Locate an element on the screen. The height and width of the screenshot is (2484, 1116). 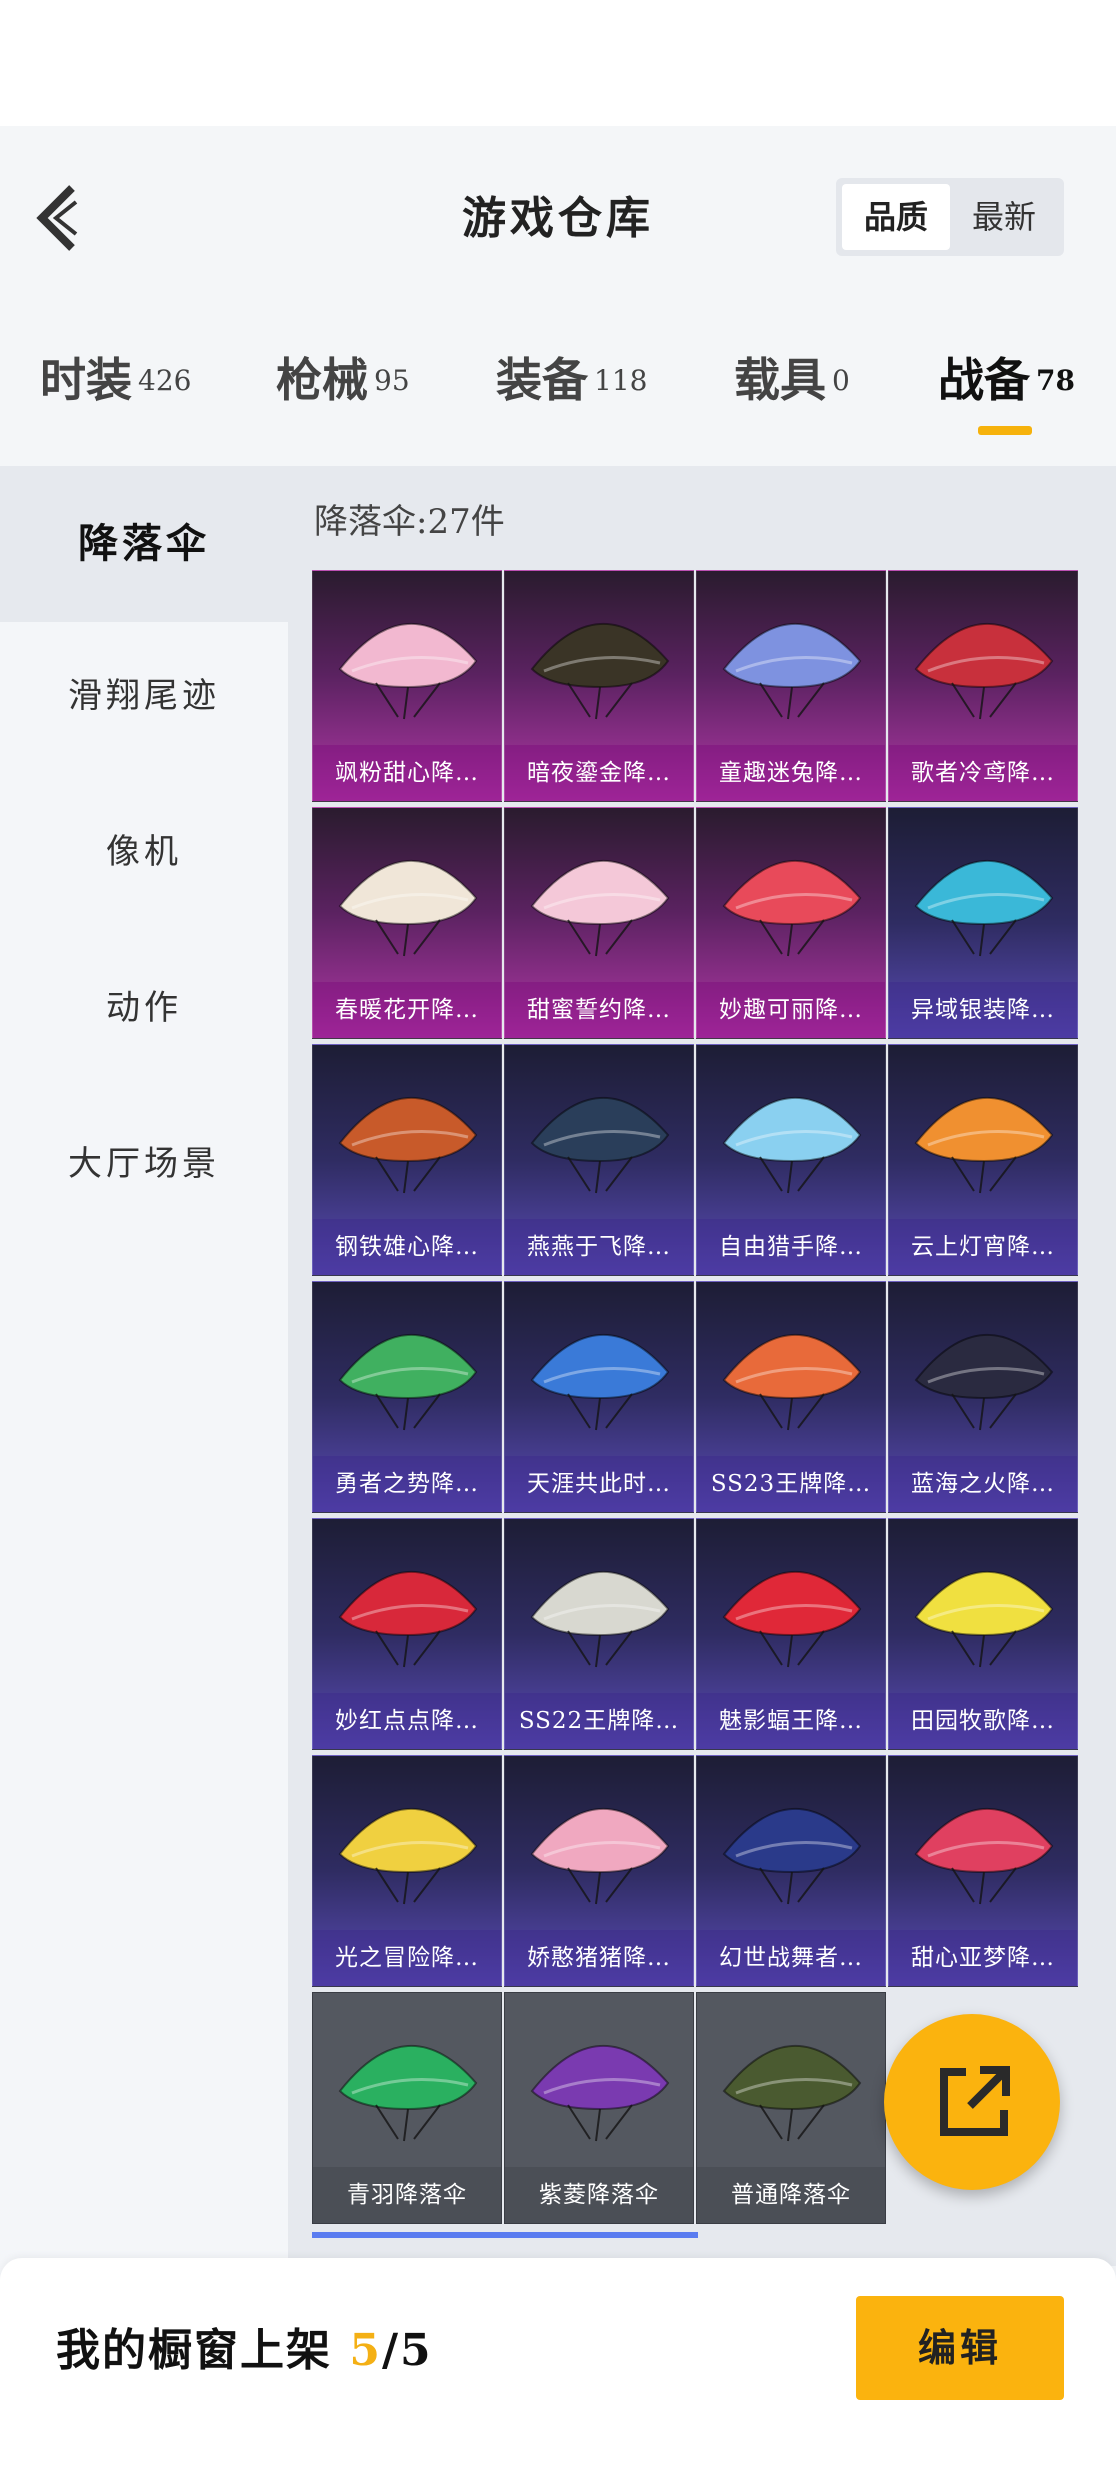
tab-battle-gear: 战备 78 is located at coordinates (1006, 375).